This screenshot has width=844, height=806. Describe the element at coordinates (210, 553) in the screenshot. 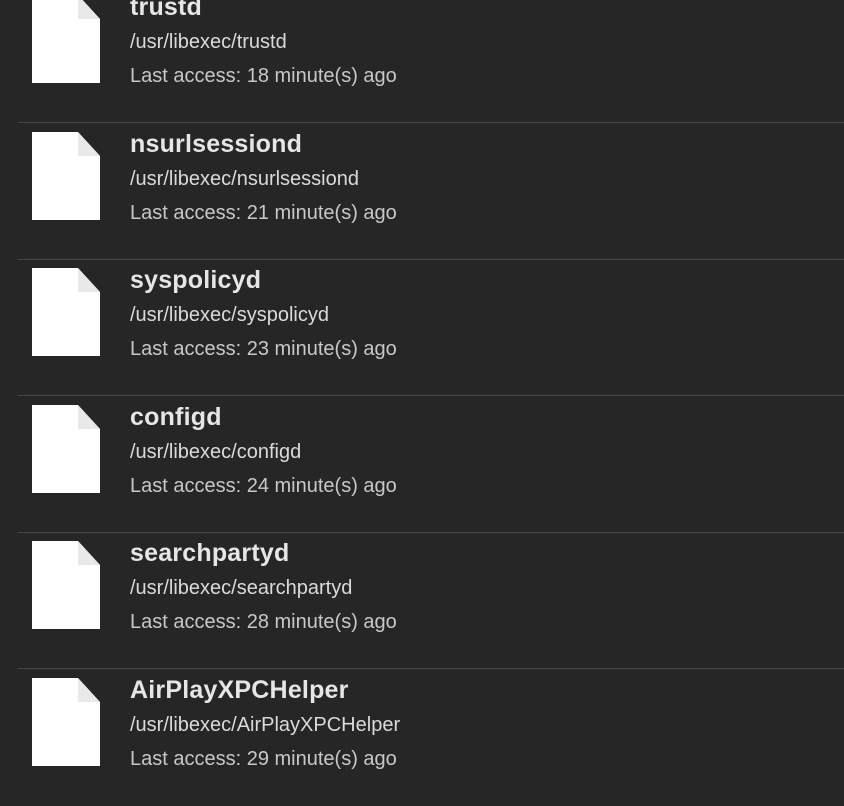

I see `item-name: searchpartyd` at that location.